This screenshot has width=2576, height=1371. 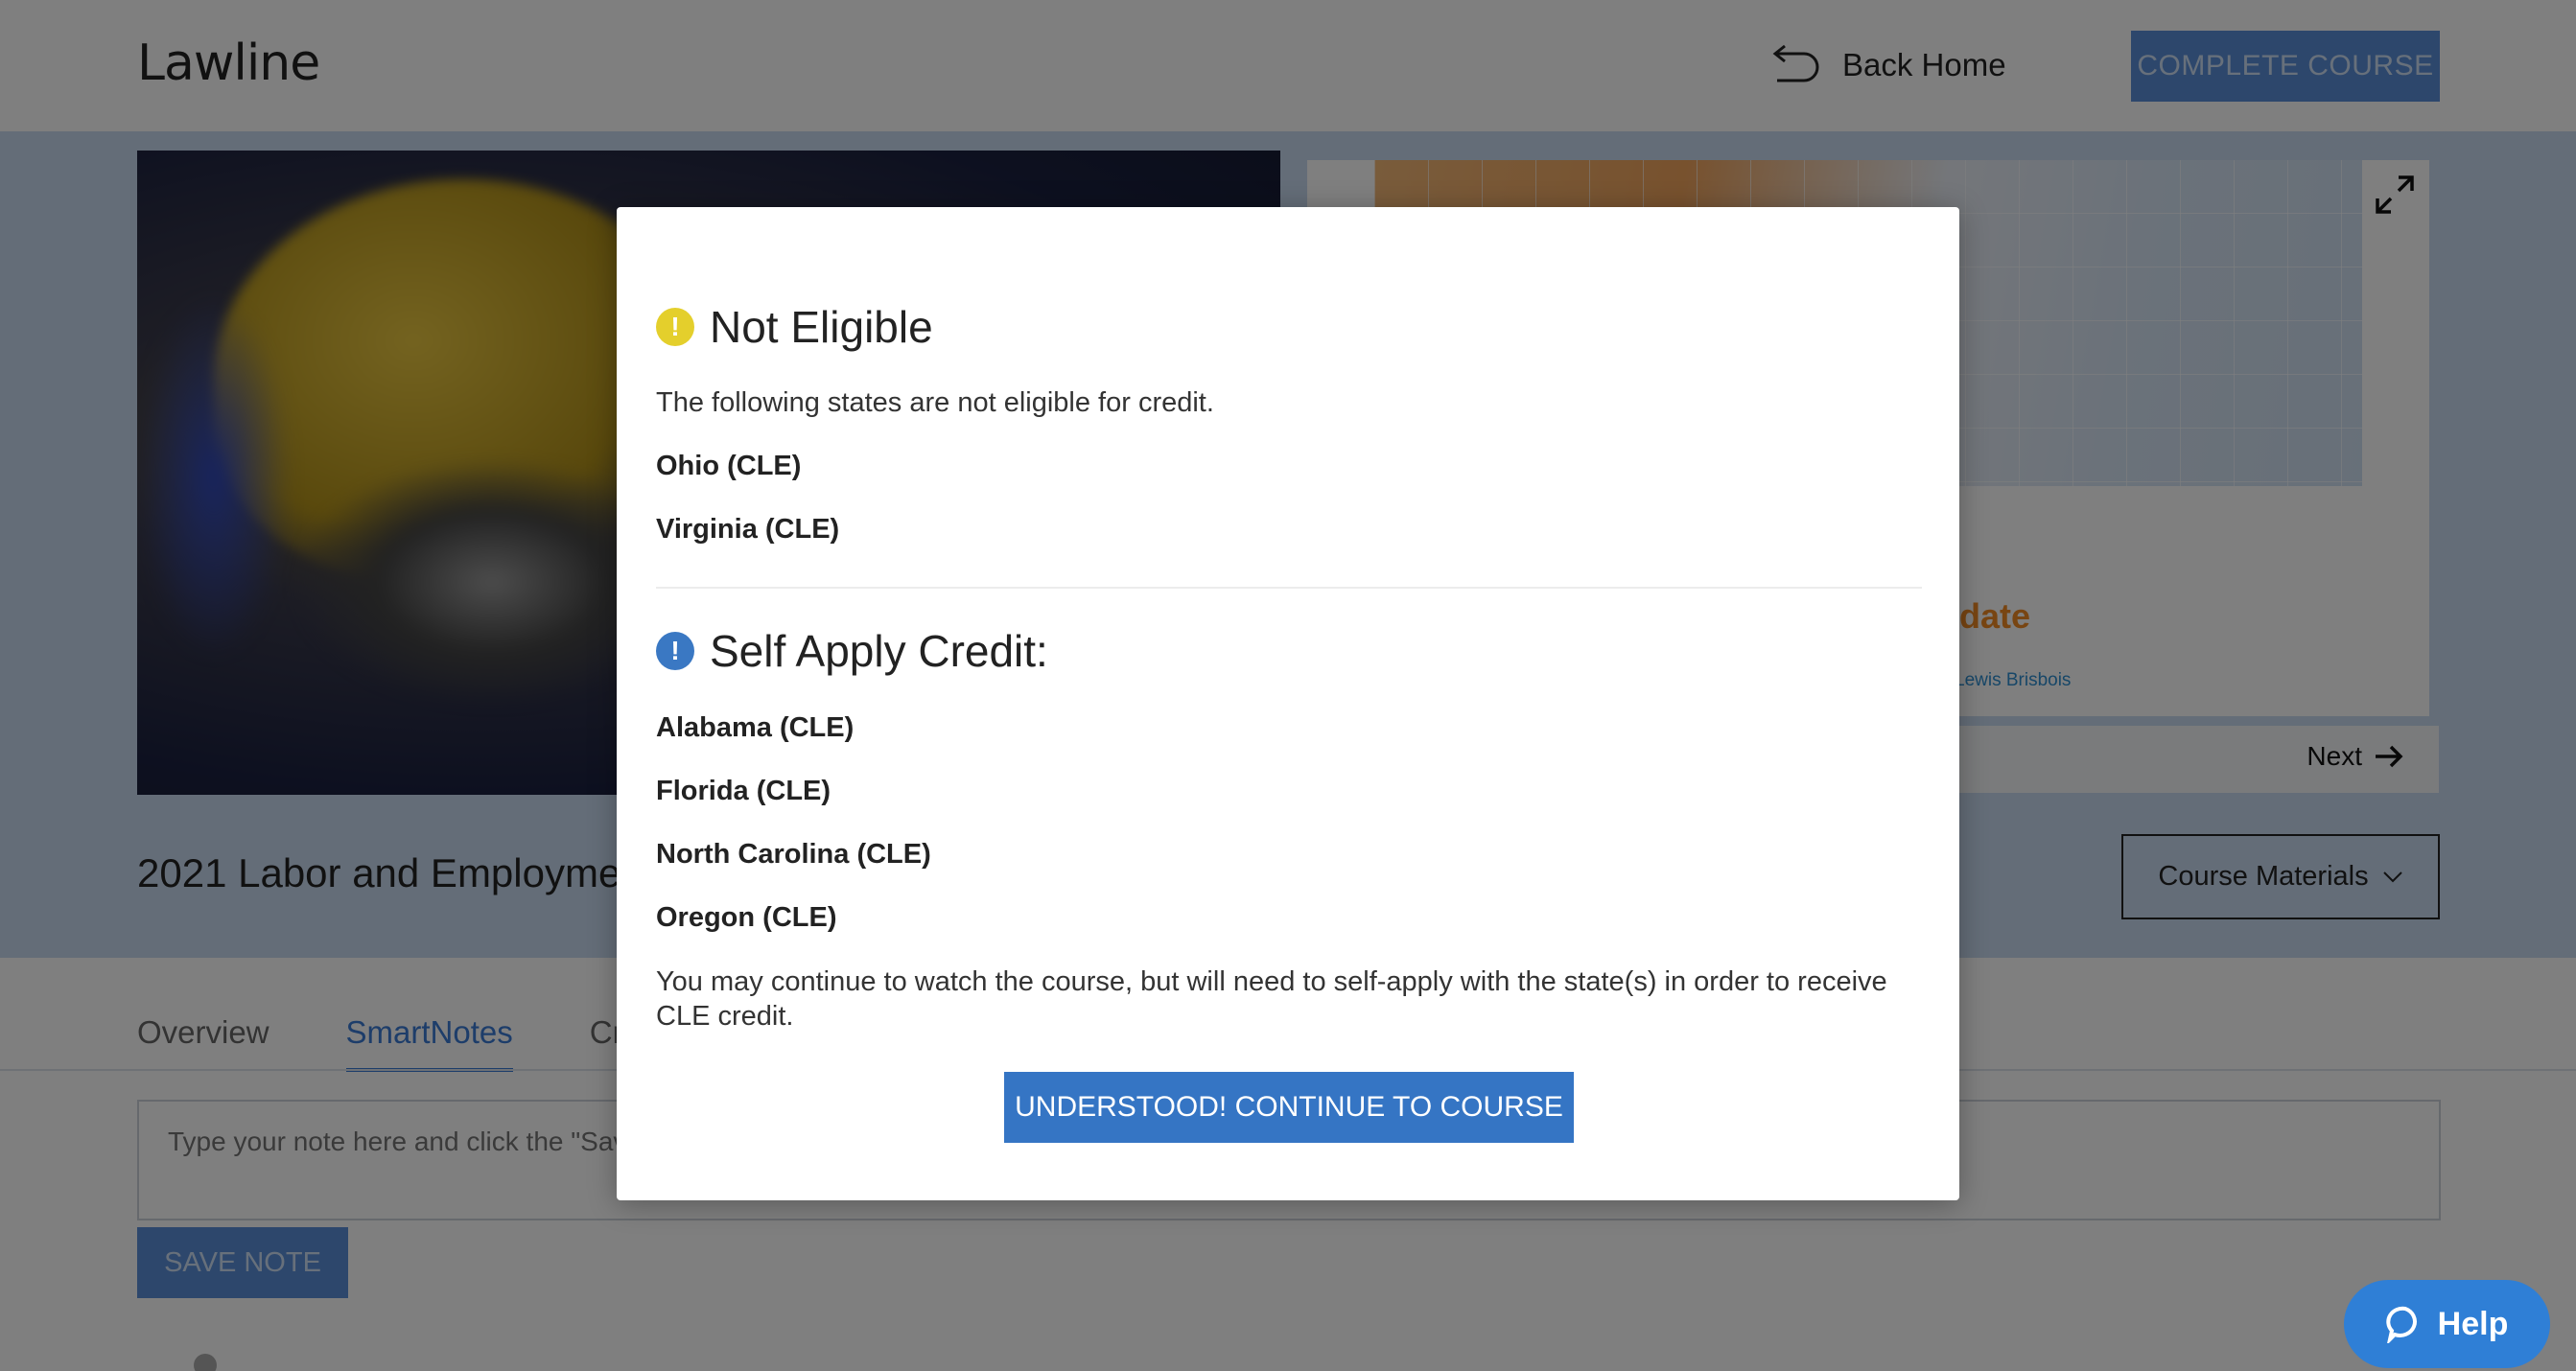 I want to click on self-apply-title: Self Apply Credit:, so click(x=879, y=651).